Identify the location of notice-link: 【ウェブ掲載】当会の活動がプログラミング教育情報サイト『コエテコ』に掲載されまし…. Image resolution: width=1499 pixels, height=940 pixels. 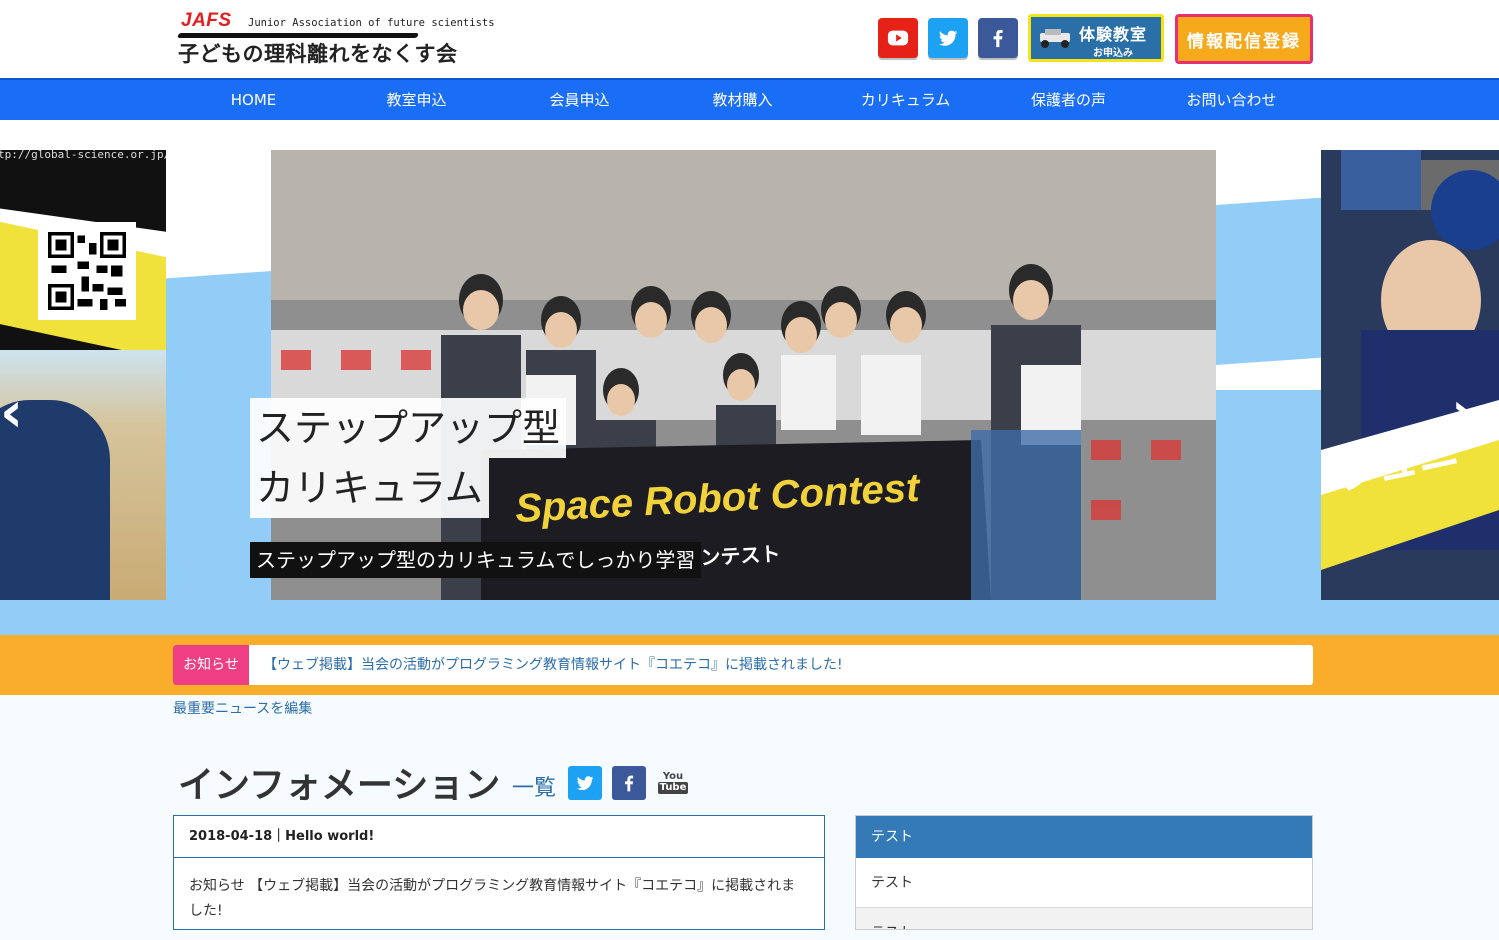
(553, 665).